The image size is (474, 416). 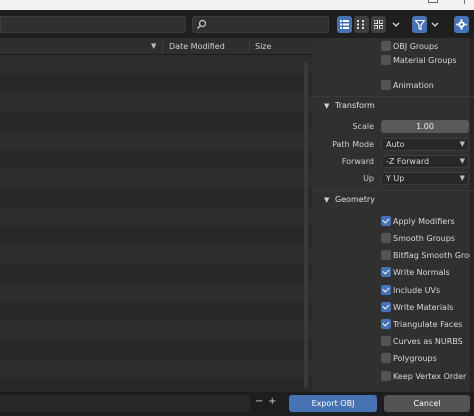 What do you see at coordinates (408, 161) in the screenshot?
I see `forward-axis-value: -Z Forward` at bounding box center [408, 161].